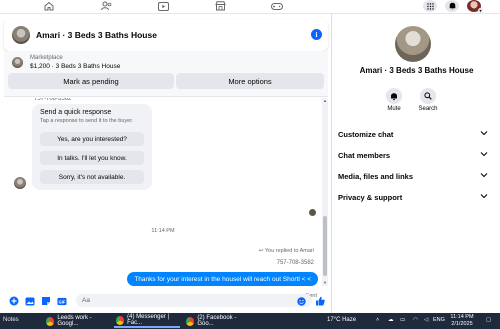 The image size is (500, 329). Describe the element at coordinates (30, 301) in the screenshot. I see `photo-icon` at that location.